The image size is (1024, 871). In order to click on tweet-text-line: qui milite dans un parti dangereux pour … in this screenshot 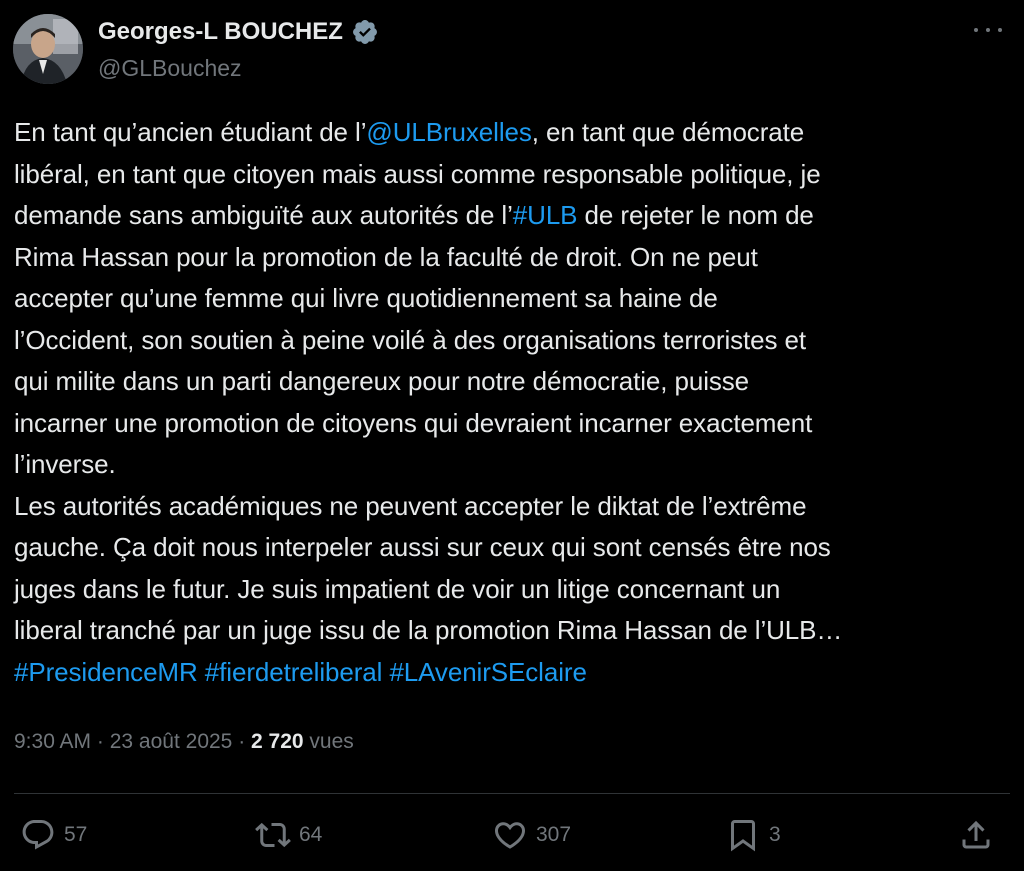, I will do `click(506, 382)`.